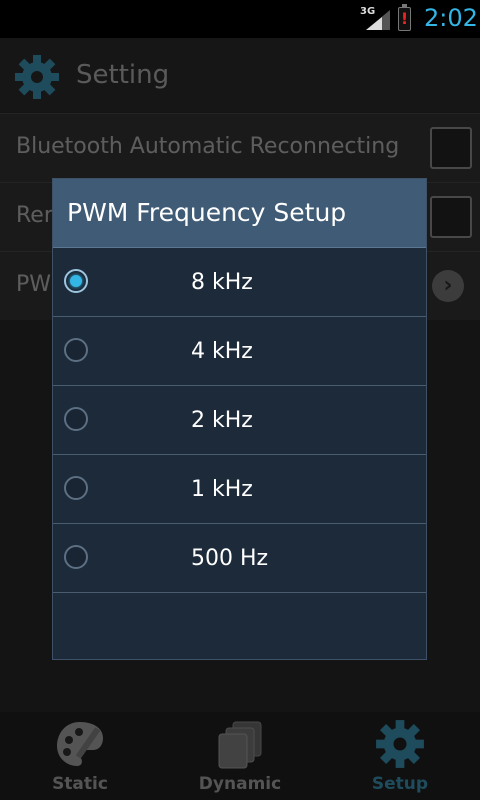 This screenshot has height=800, width=480. I want to click on clock: 2:02, so click(451, 18).